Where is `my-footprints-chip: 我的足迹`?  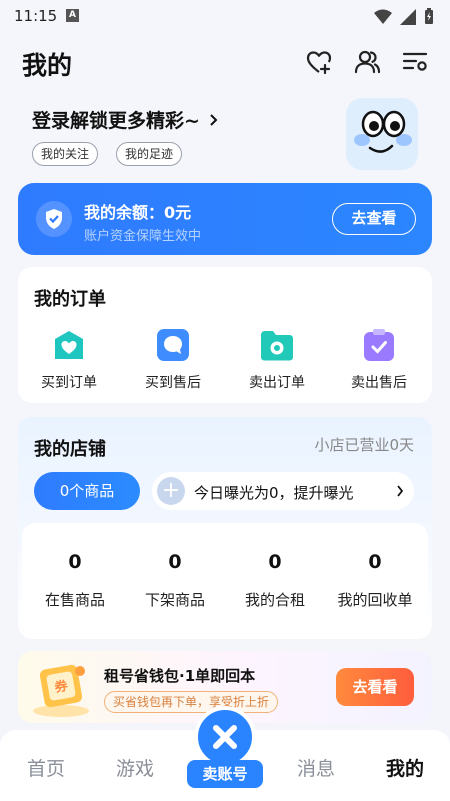
my-footprints-chip: 我的足迹 is located at coordinates (149, 154).